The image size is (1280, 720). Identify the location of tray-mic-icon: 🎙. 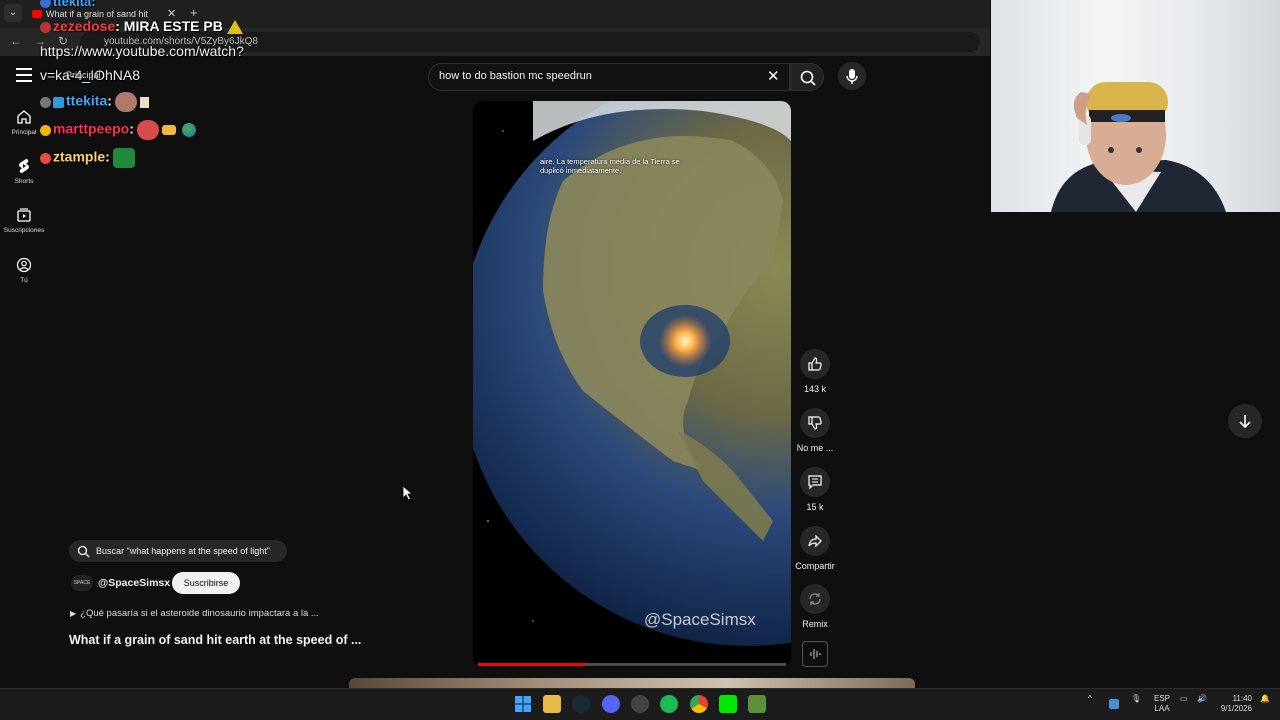
(1136, 698).